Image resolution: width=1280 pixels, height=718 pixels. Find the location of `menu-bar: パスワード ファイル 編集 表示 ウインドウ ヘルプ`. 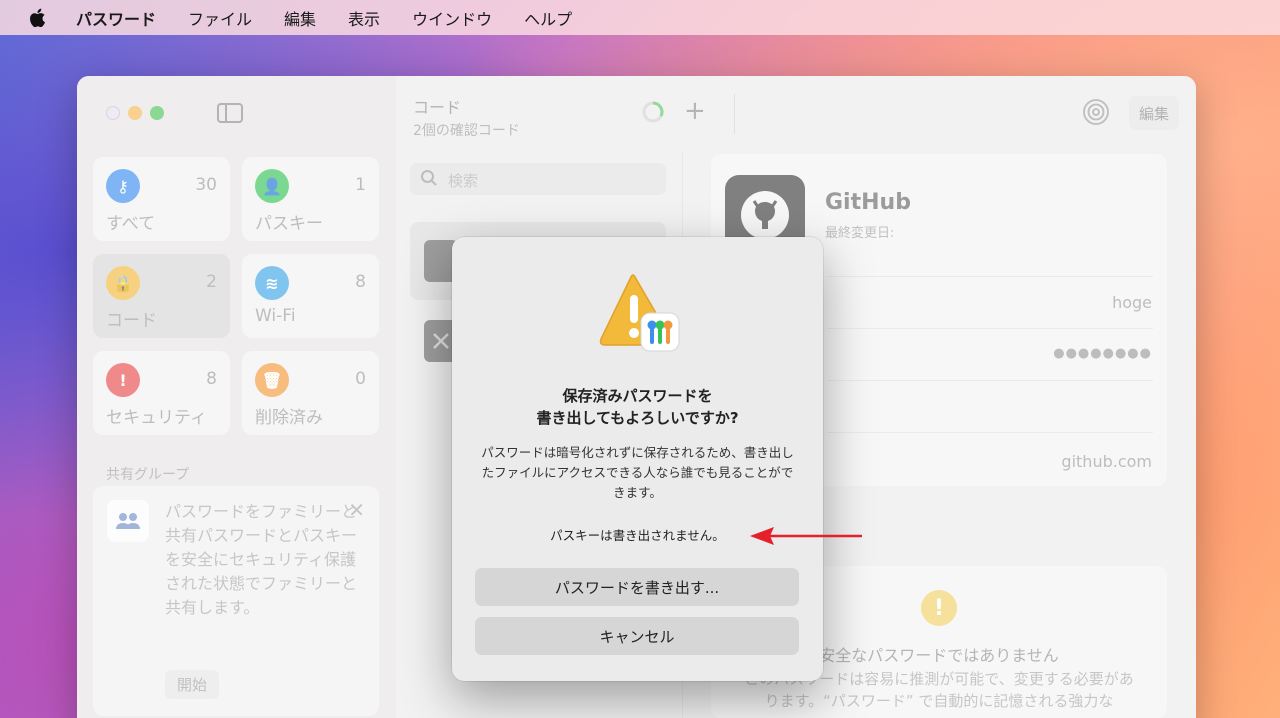

menu-bar: パスワード ファイル 編集 表示 ウインドウ ヘルプ is located at coordinates (640, 17).